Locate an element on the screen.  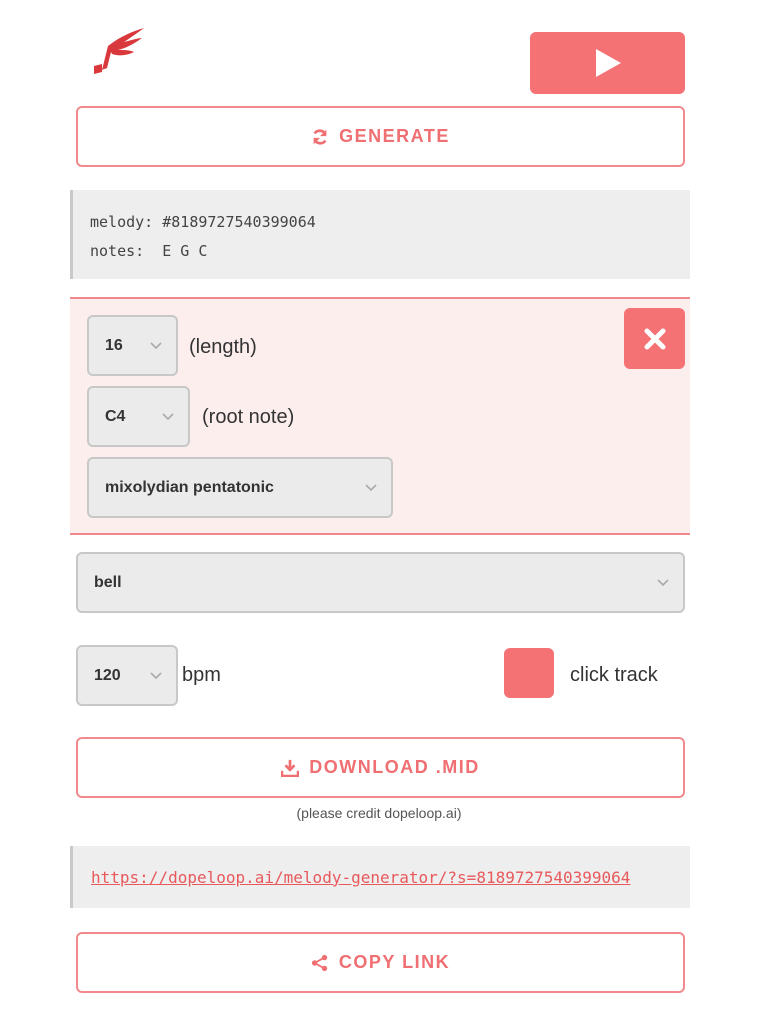
download-icon is located at coordinates (290, 768).